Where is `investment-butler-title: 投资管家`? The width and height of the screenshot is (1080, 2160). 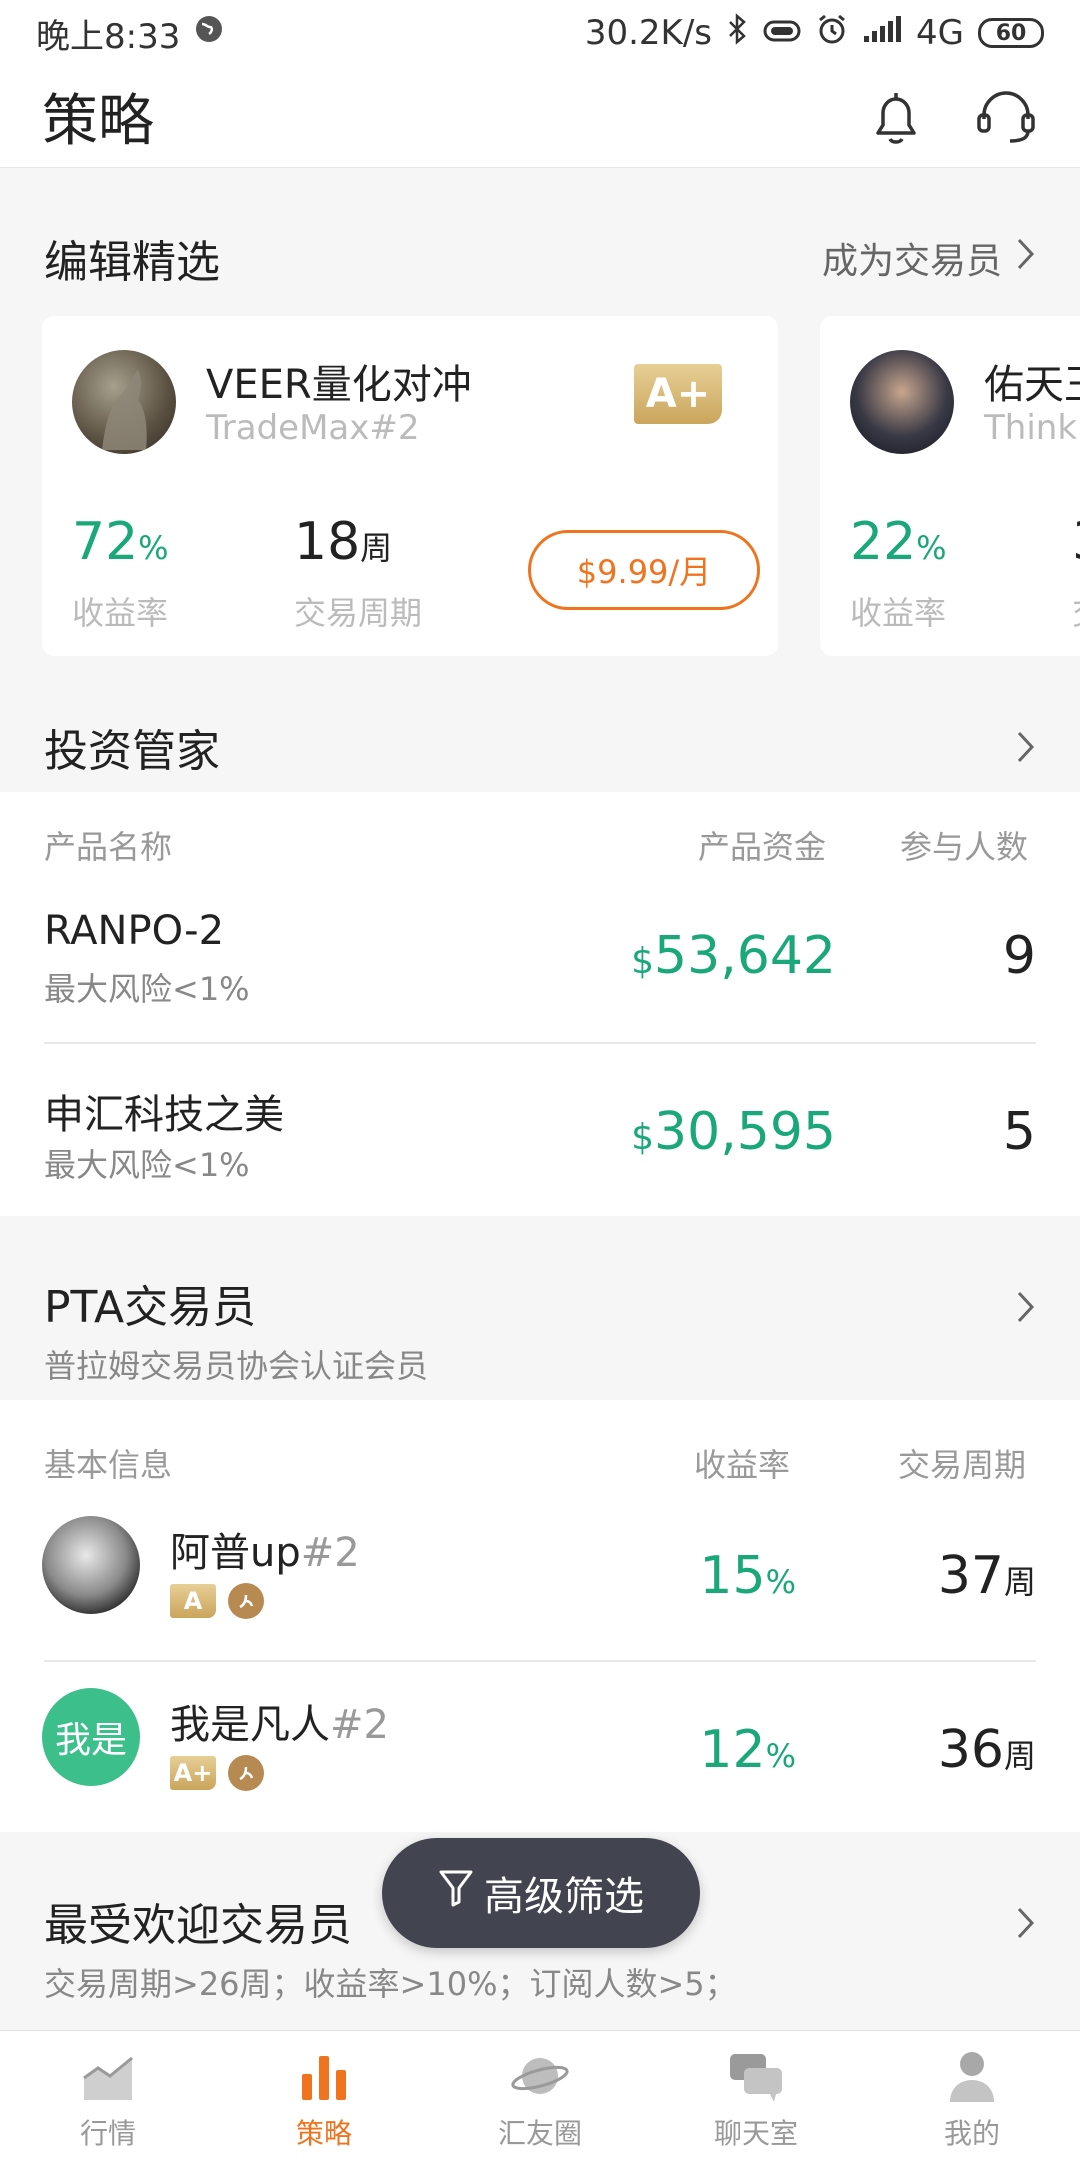 investment-butler-title: 投资管家 is located at coordinates (132, 751).